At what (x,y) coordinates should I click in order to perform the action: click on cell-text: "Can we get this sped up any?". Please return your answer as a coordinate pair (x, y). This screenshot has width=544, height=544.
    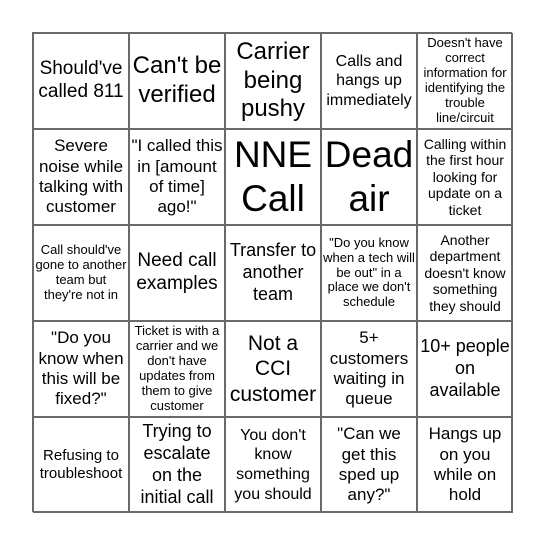
    Looking at the image, I should click on (369, 464).